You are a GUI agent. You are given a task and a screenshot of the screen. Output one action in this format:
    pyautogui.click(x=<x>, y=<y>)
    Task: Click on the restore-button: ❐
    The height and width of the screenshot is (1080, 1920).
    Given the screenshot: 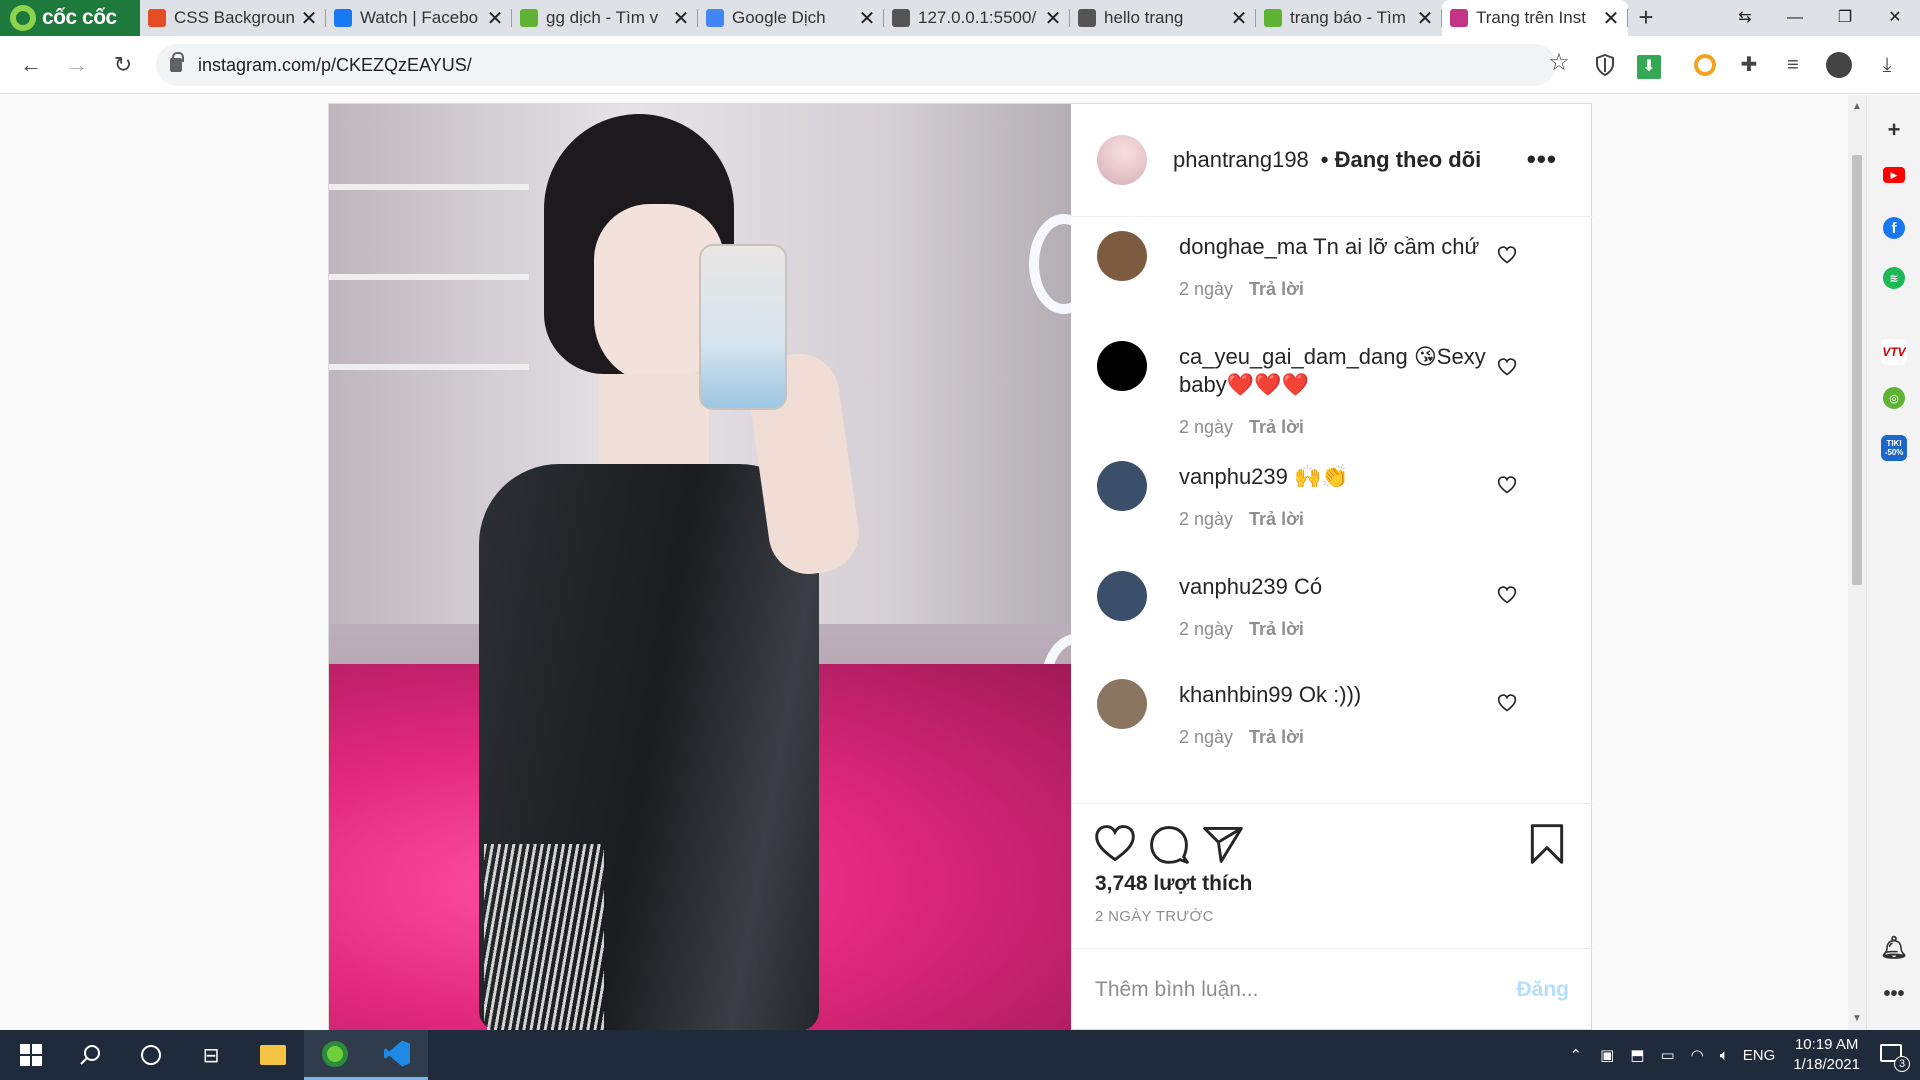 What is the action you would take?
    pyautogui.click(x=1845, y=18)
    